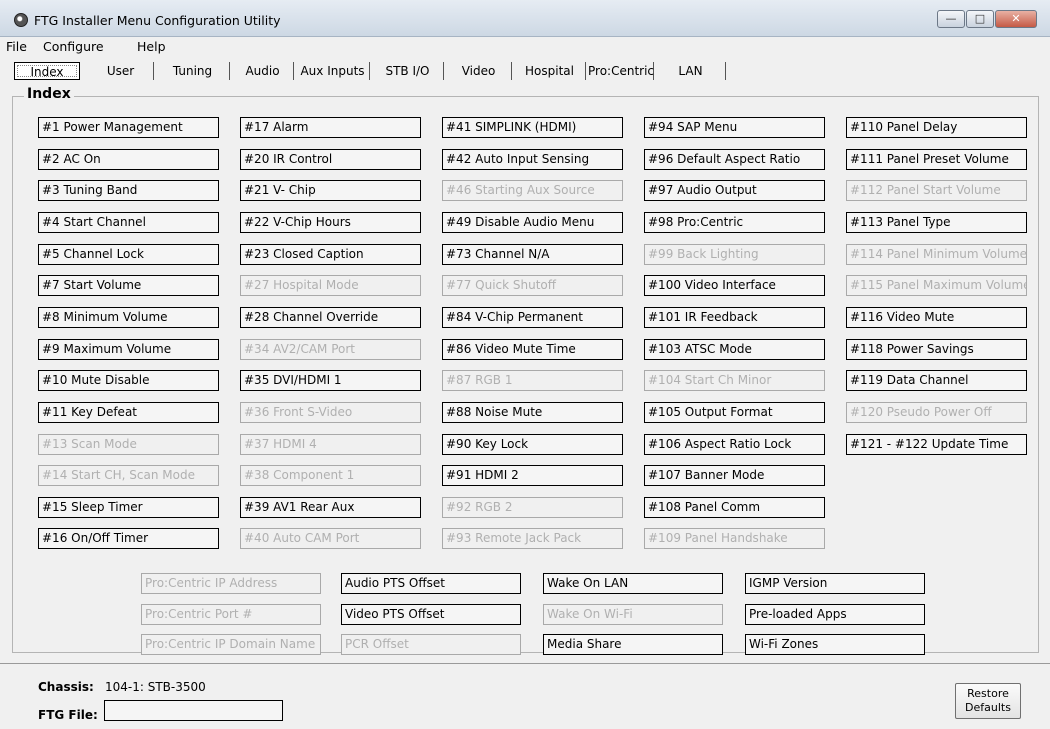 This screenshot has height=729, width=1050. Describe the element at coordinates (532, 444) in the screenshot. I see `index-item: #90 Key Lock` at that location.